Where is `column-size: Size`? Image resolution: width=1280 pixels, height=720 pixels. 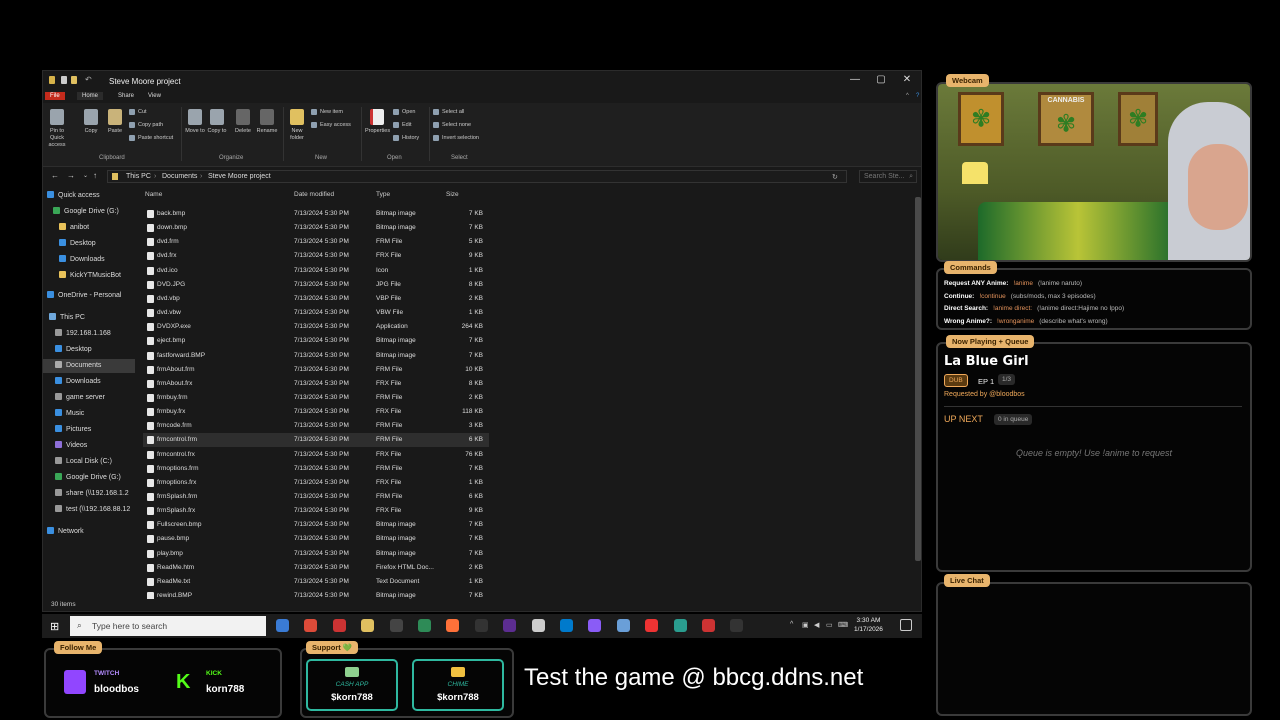
column-size: Size is located at coordinates (452, 194).